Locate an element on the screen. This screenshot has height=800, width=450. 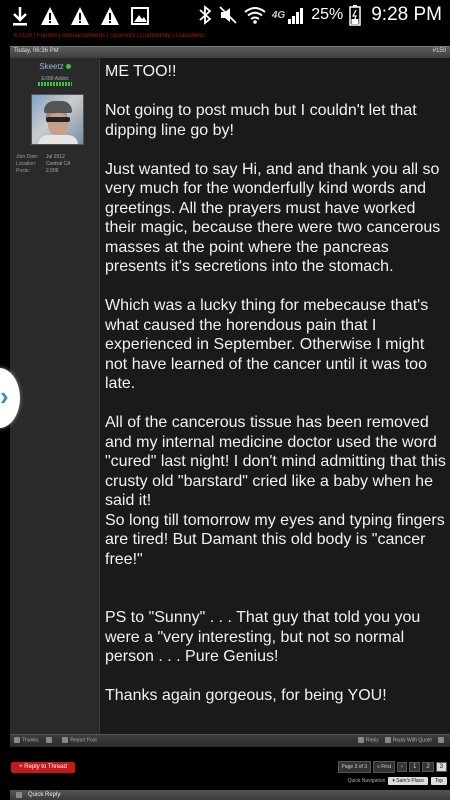
user-stat-row: Location: Central CA is located at coordinates (56, 164).